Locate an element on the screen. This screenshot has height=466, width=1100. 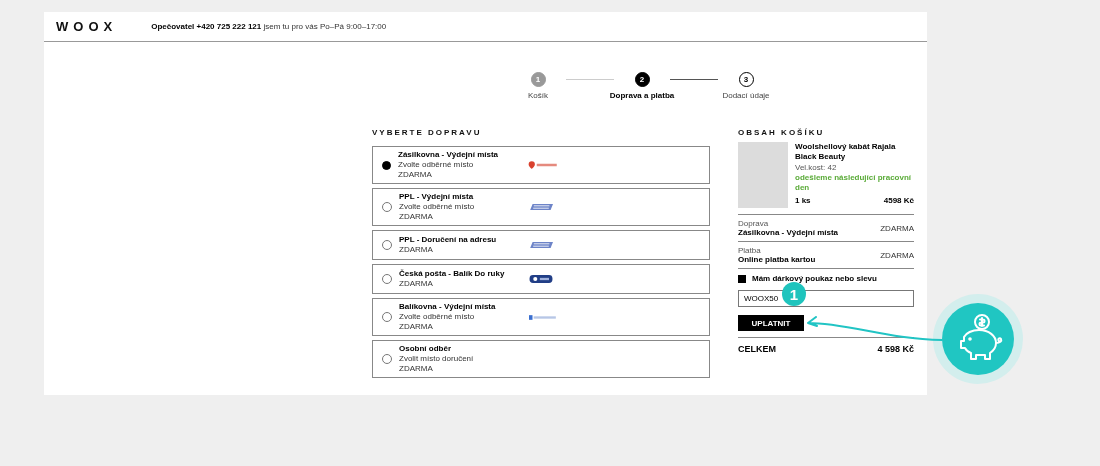
step-number: 2 is located at coordinates (642, 79).